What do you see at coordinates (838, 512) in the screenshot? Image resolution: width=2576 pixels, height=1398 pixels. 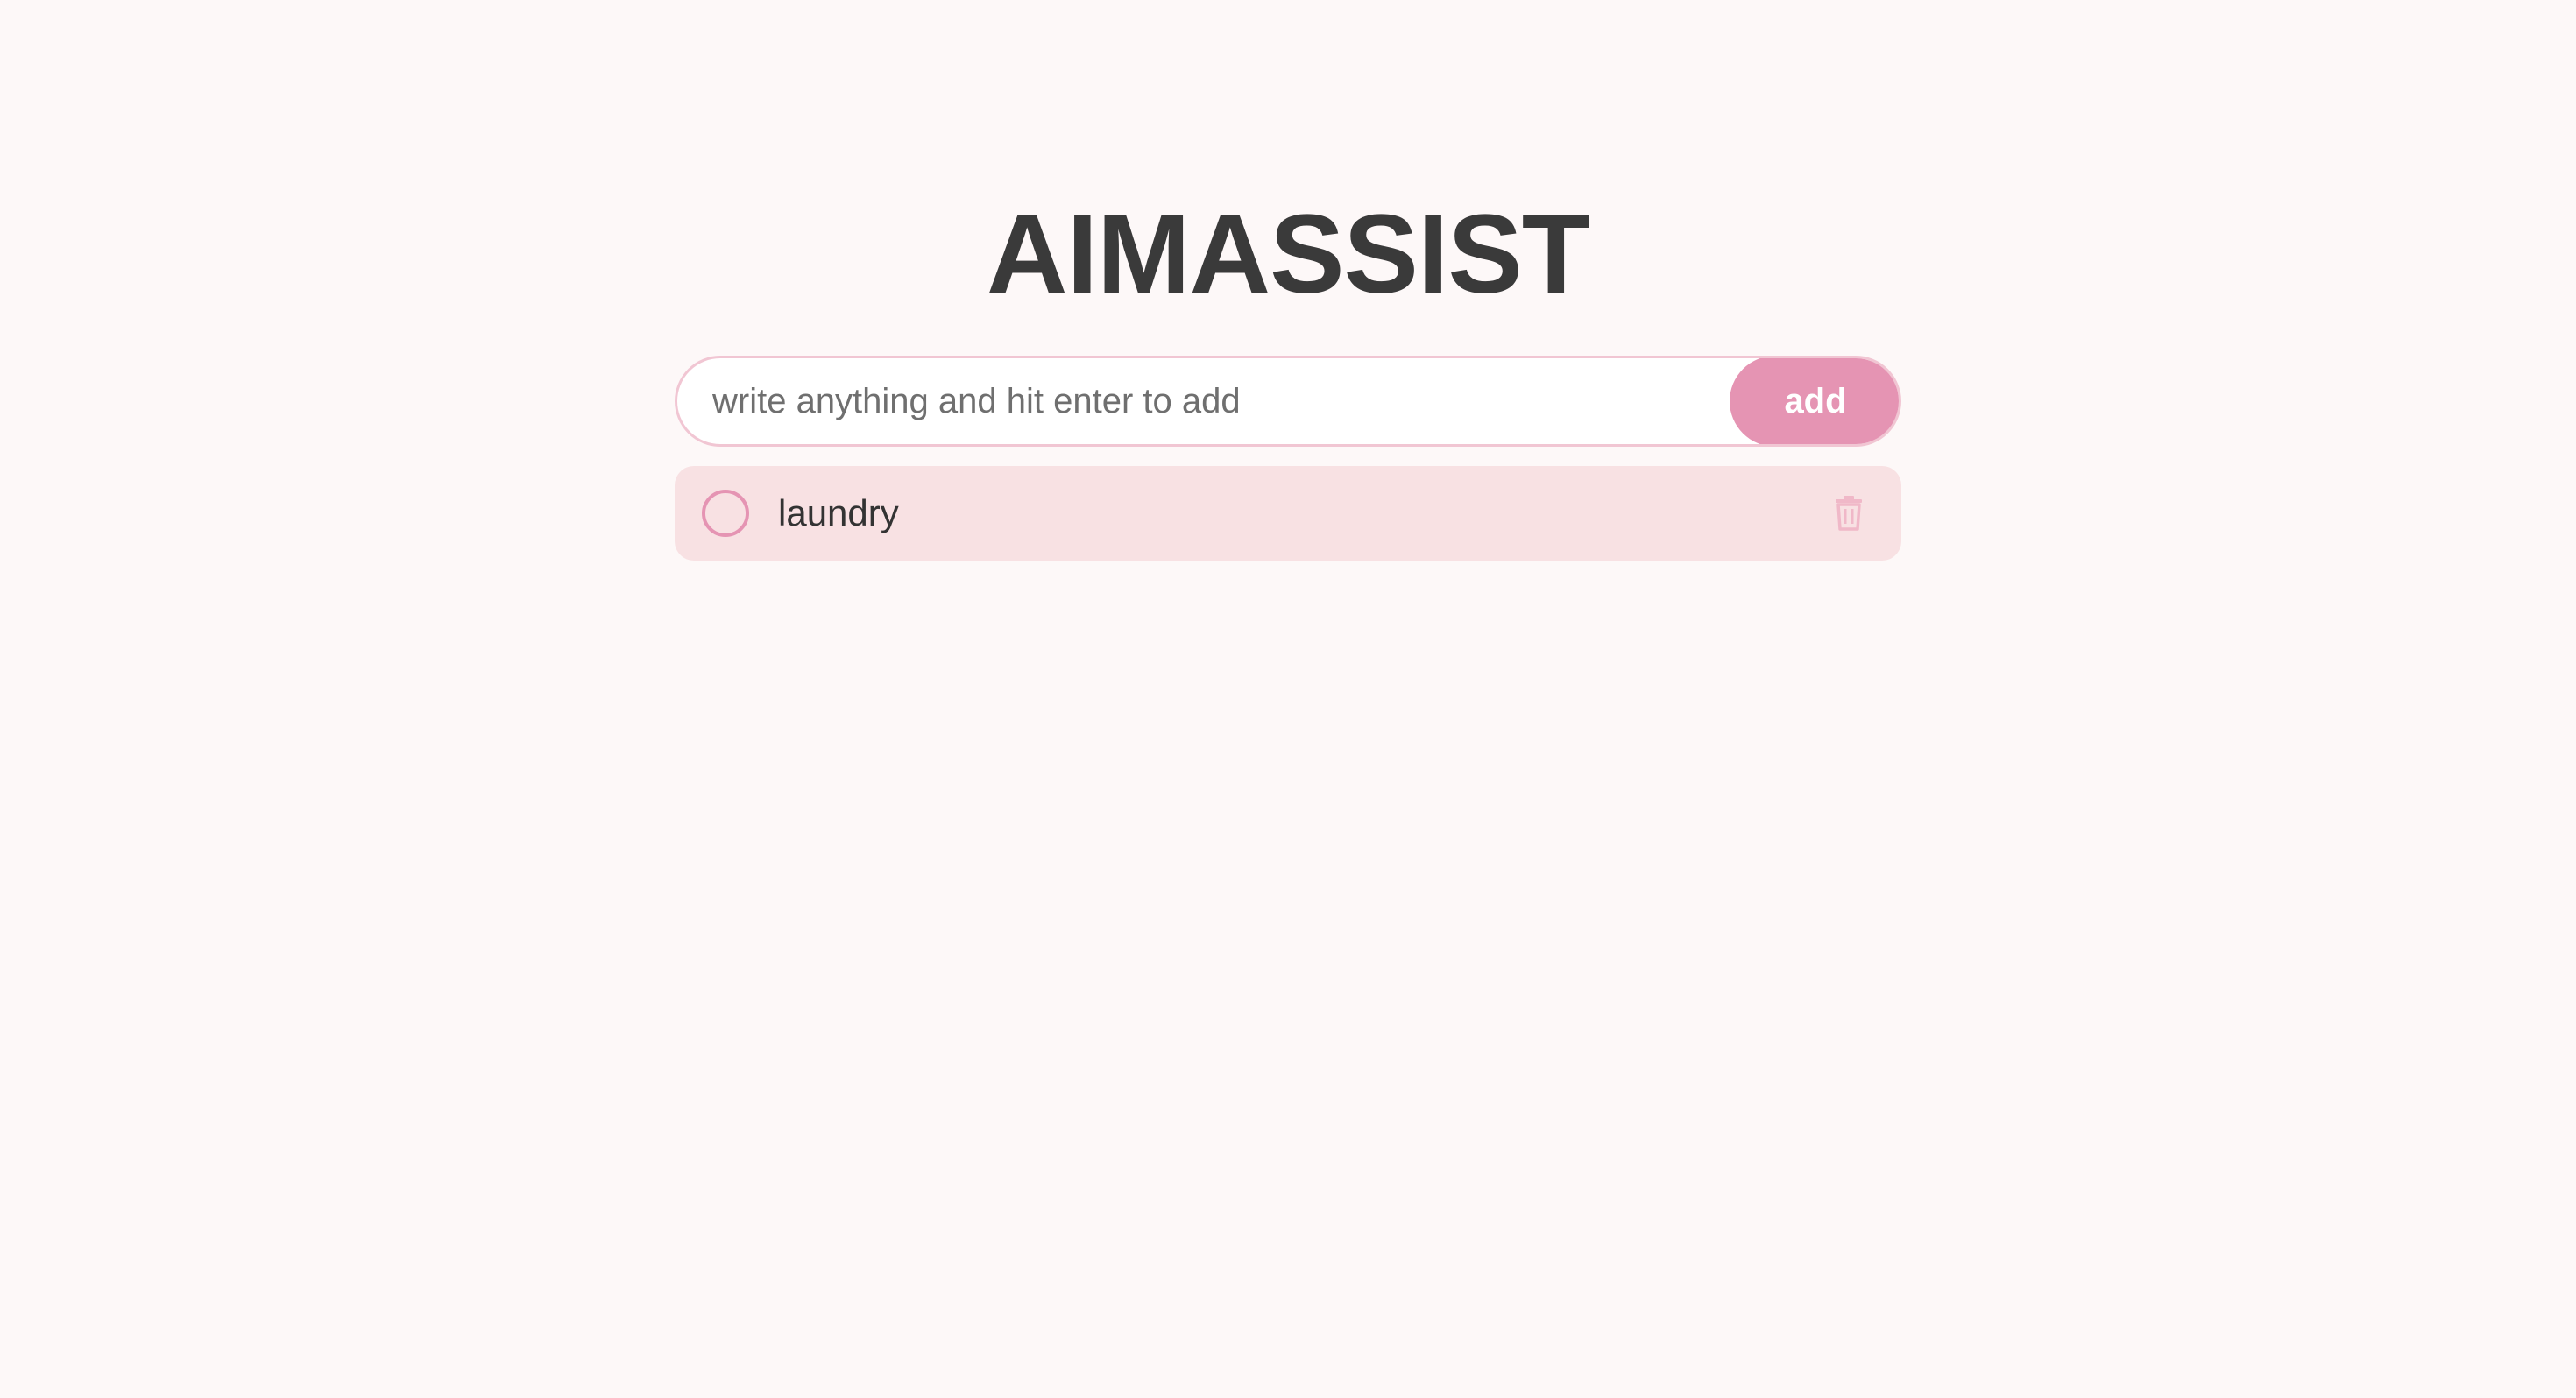 I see `todo-text: laundry` at bounding box center [838, 512].